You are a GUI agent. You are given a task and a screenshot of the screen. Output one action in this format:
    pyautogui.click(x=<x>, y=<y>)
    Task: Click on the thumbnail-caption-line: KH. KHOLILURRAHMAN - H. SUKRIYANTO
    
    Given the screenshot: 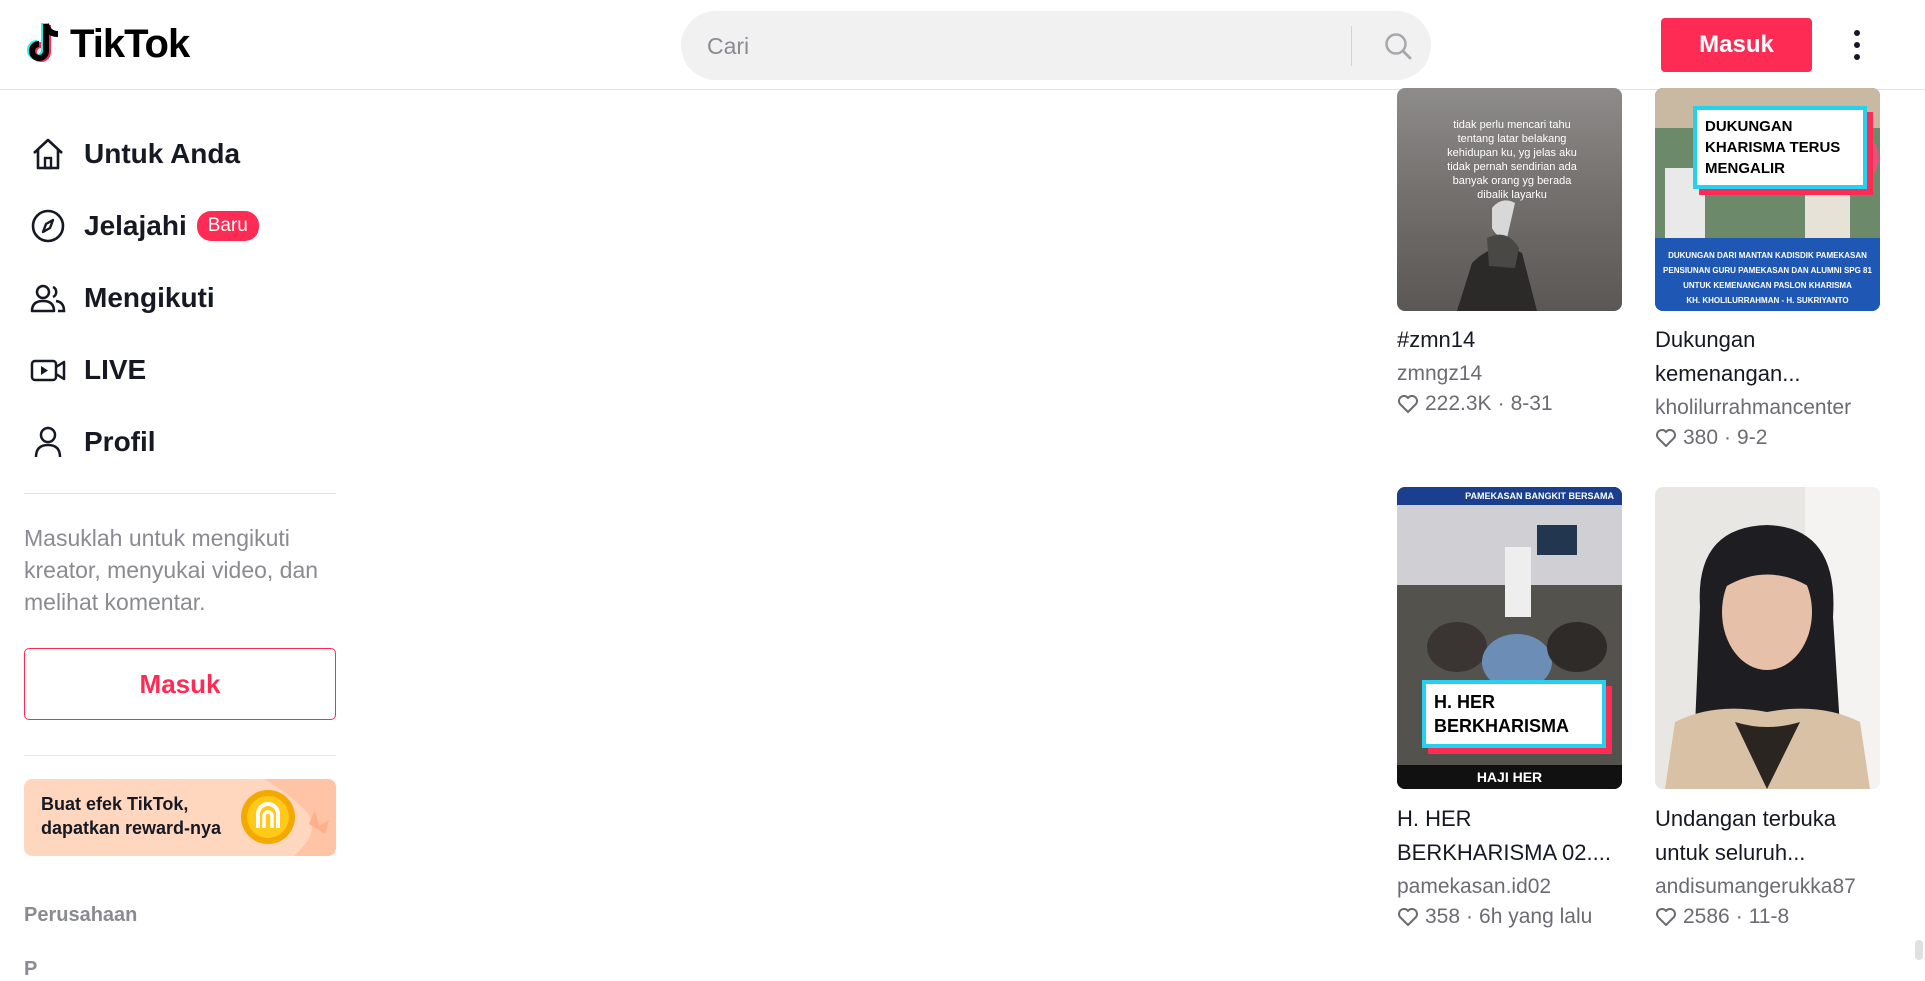 What is the action you would take?
    pyautogui.click(x=1767, y=300)
    